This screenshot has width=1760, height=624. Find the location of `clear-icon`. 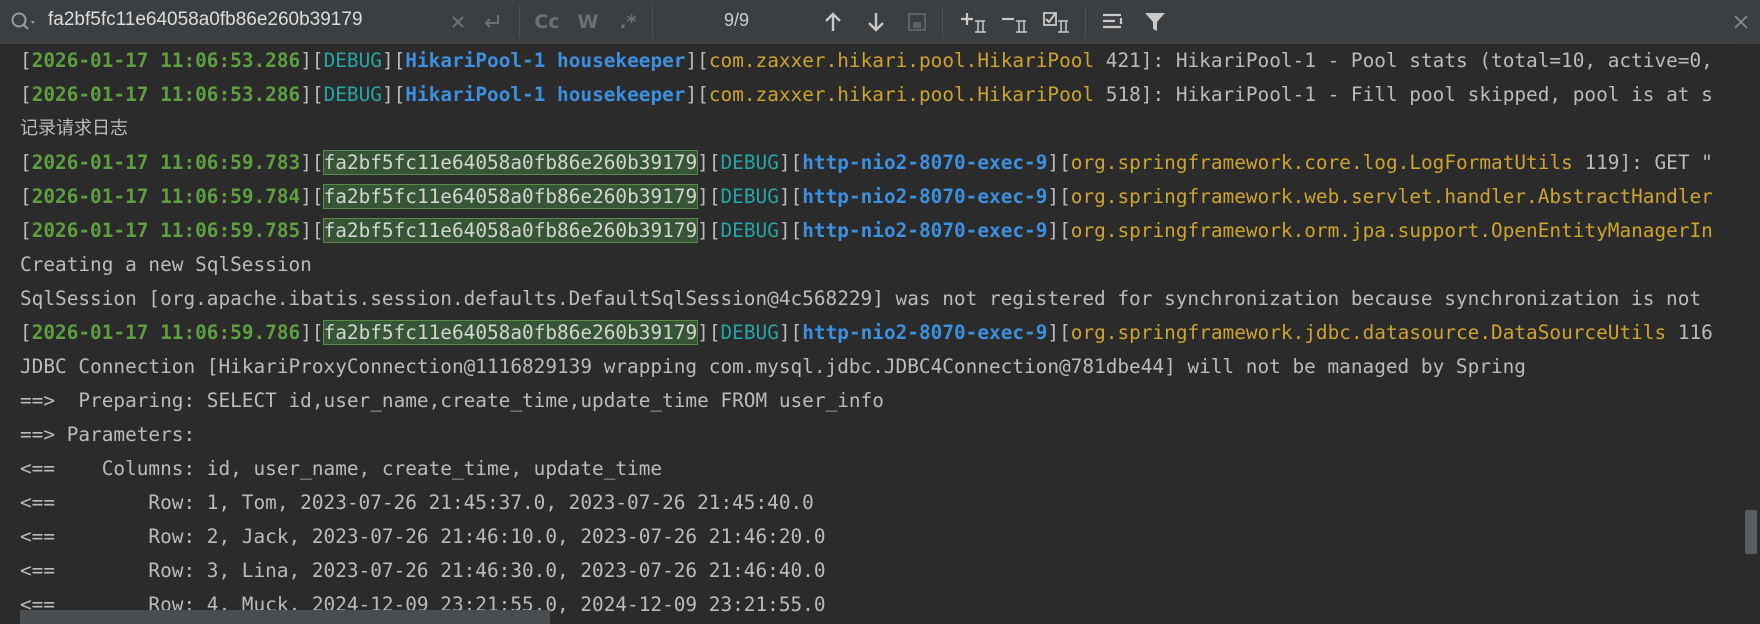

clear-icon is located at coordinates (458, 22).